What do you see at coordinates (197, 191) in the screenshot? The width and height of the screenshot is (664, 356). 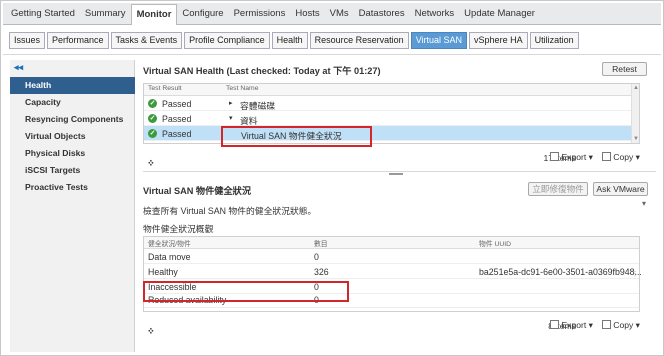 I see `object-panel-title: Virtual SAN 物件健全狀況` at bounding box center [197, 191].